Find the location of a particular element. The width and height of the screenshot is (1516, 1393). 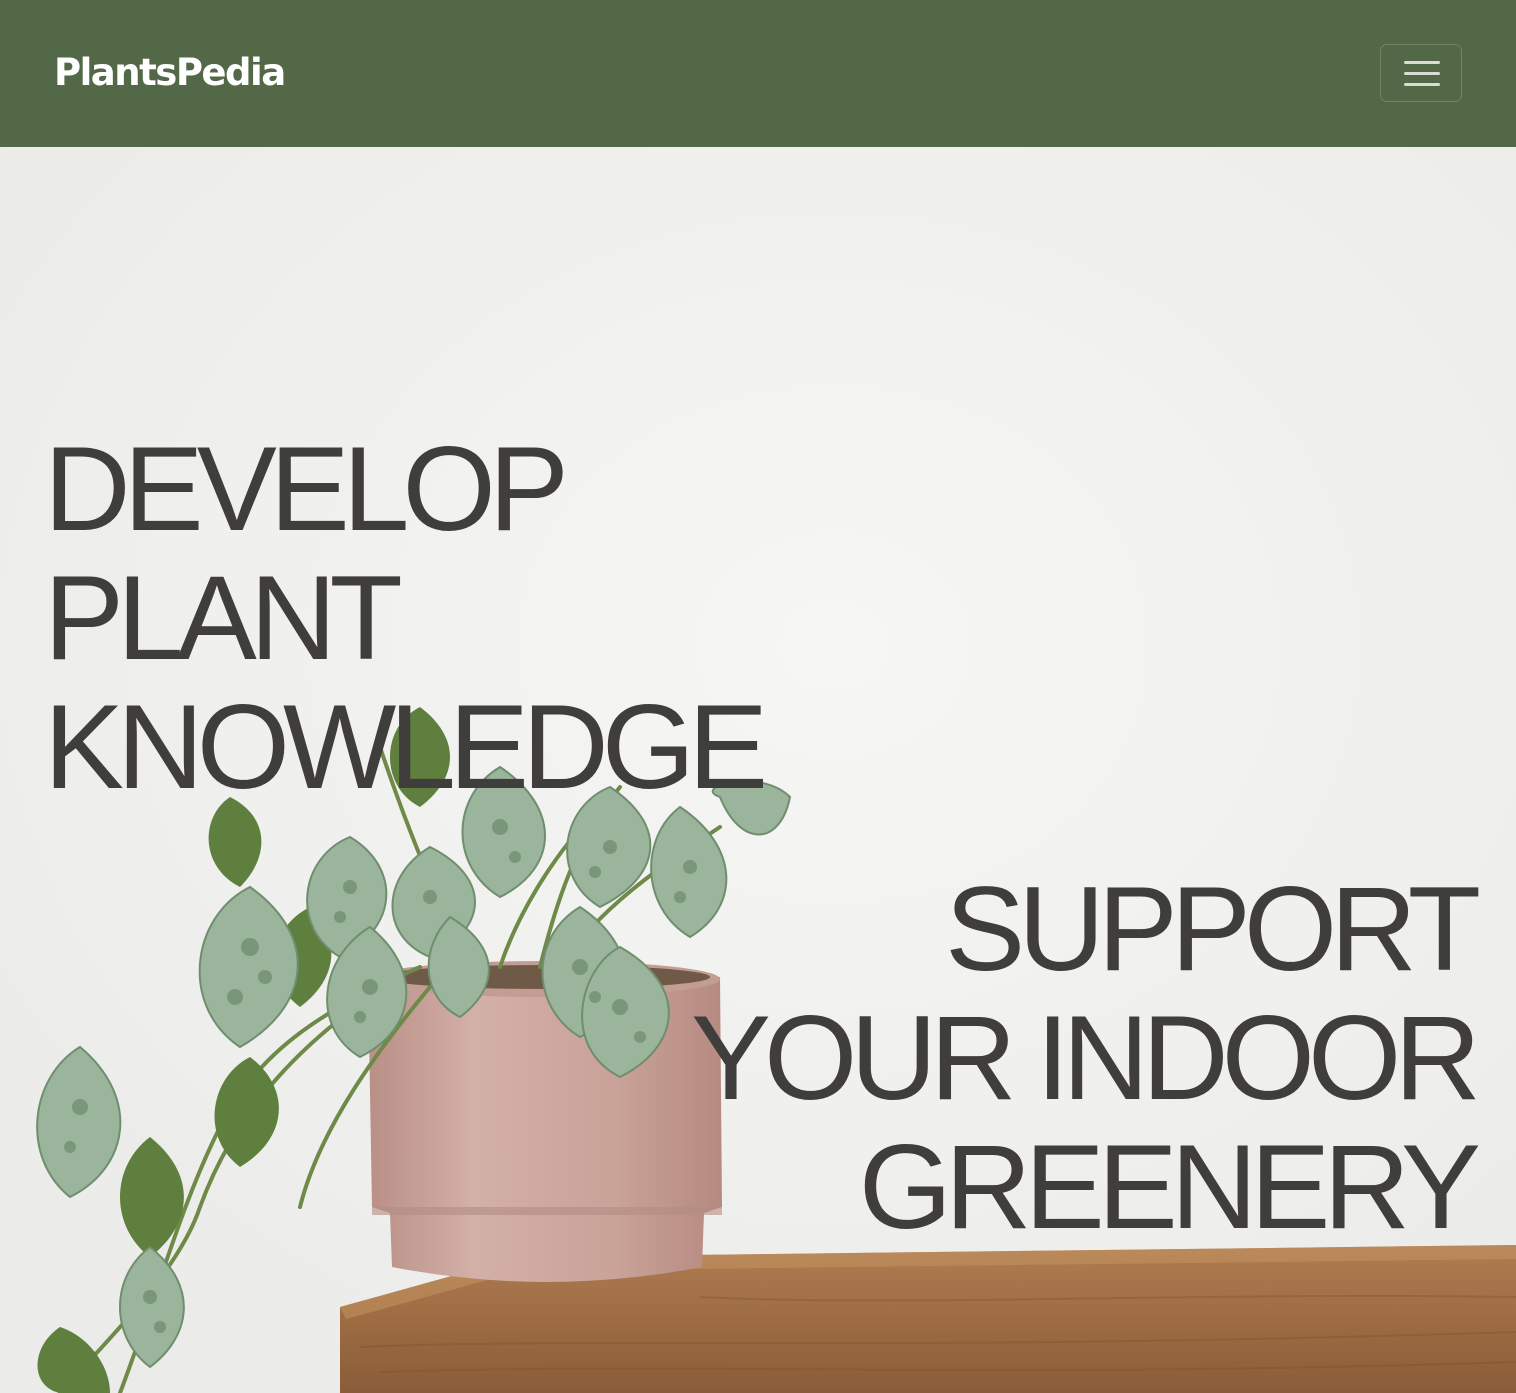

navbar-toggler-button is located at coordinates (1421, 73).